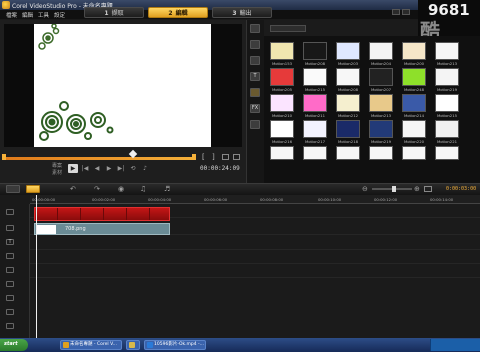  What do you see at coordinates (203, 157) in the screenshot?
I see `mark-in-button: [` at bounding box center [203, 157].